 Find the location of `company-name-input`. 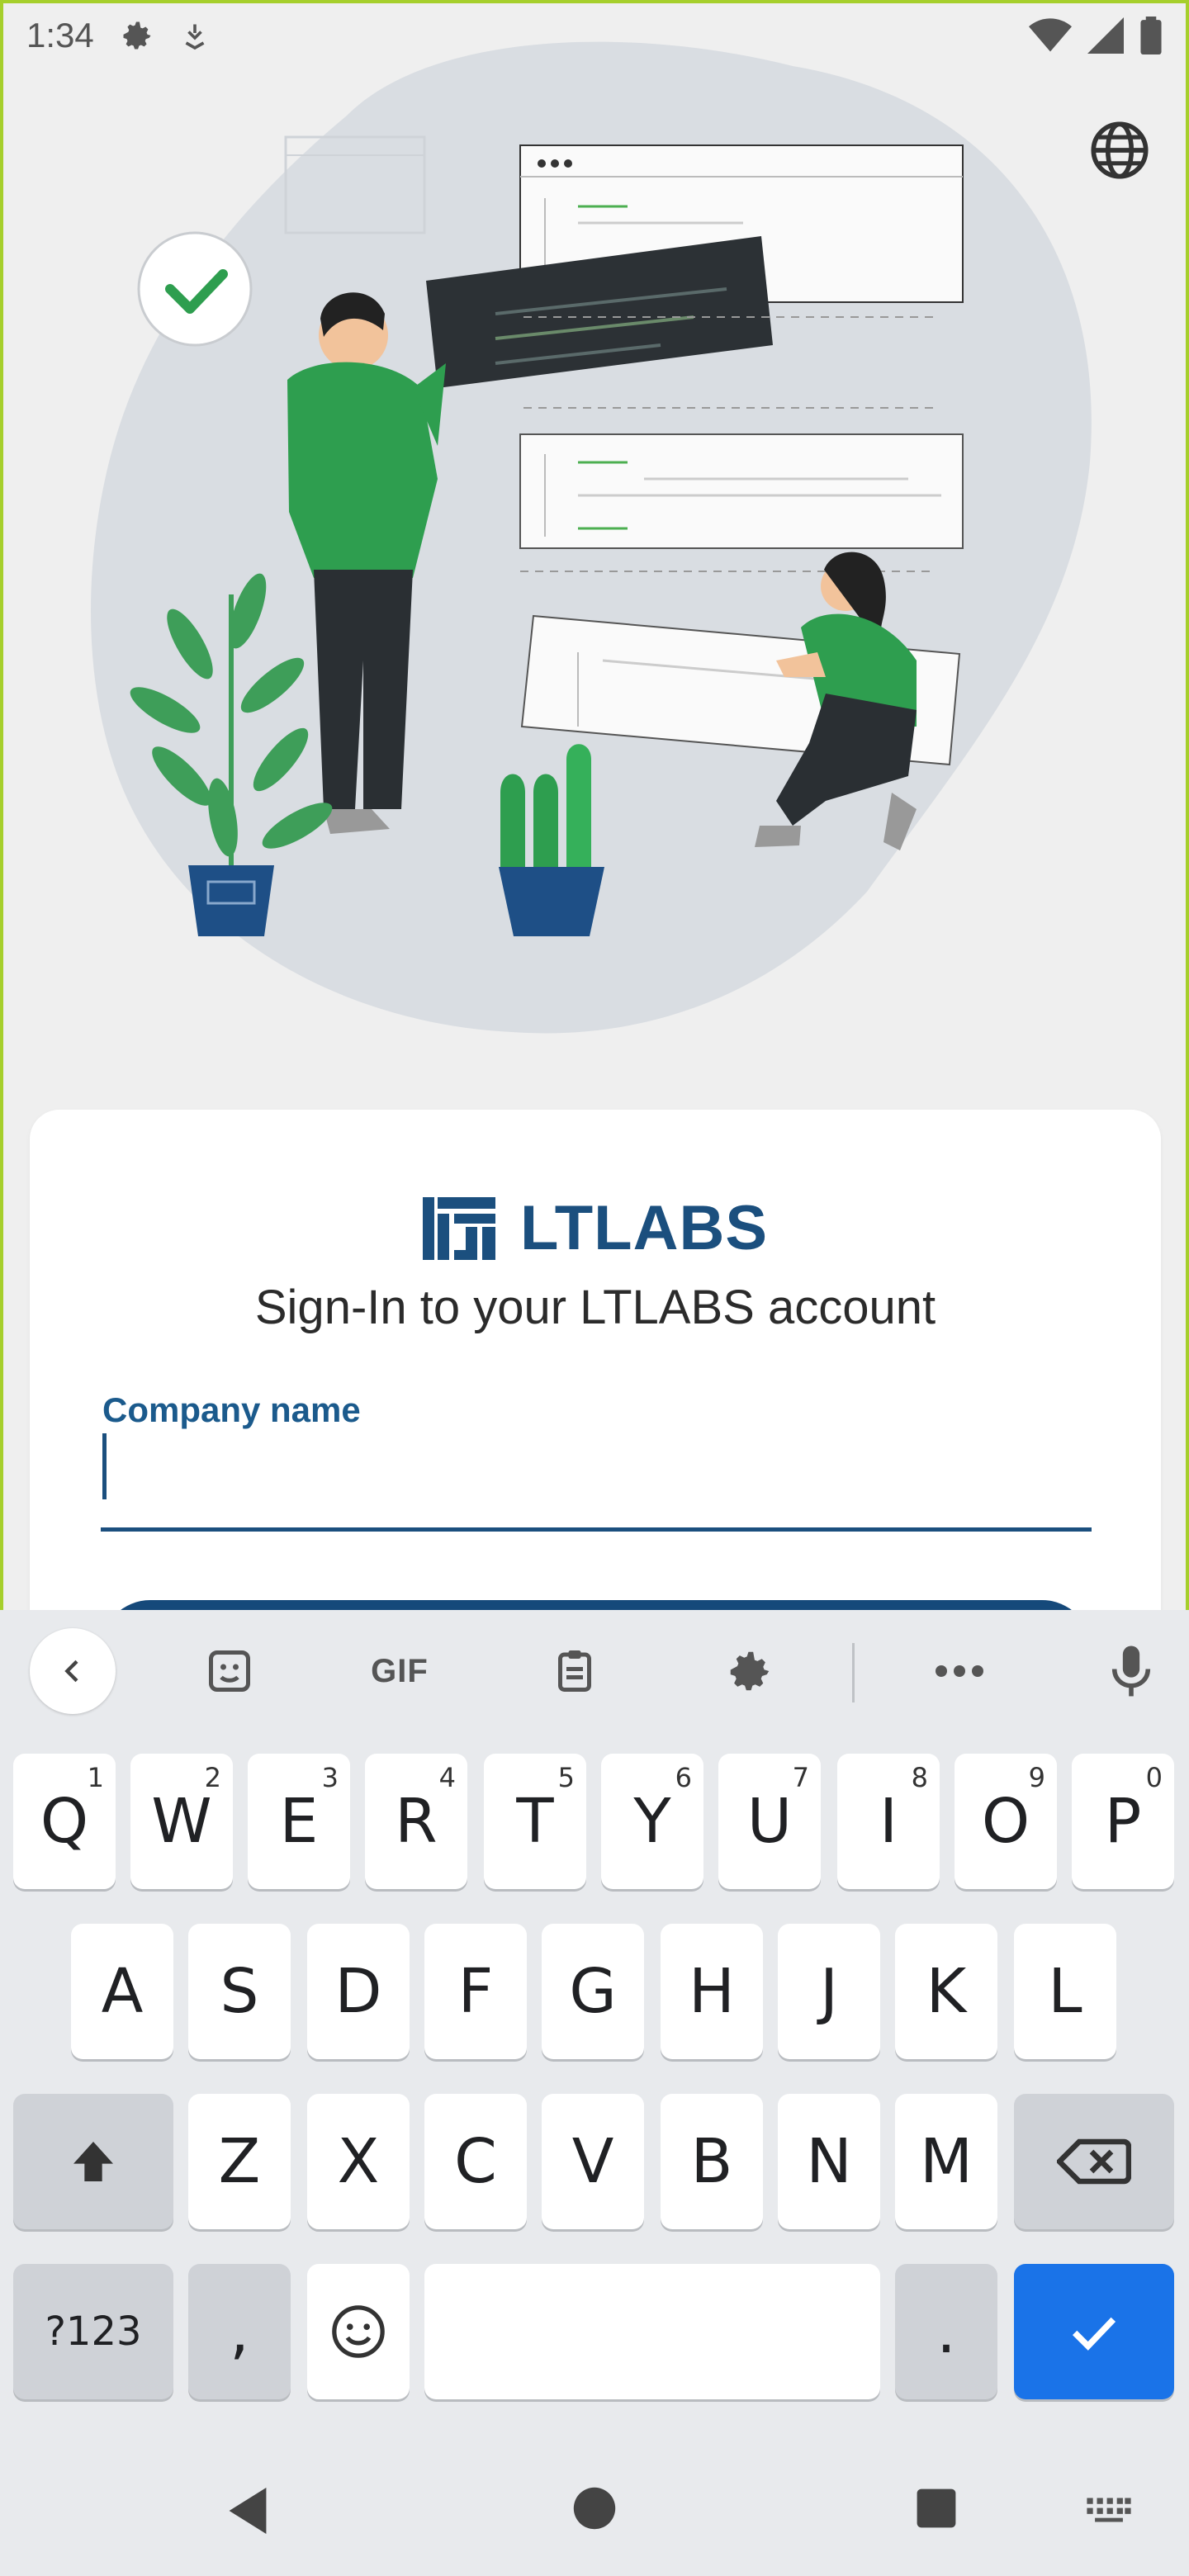

company-name-input is located at coordinates (596, 1465).